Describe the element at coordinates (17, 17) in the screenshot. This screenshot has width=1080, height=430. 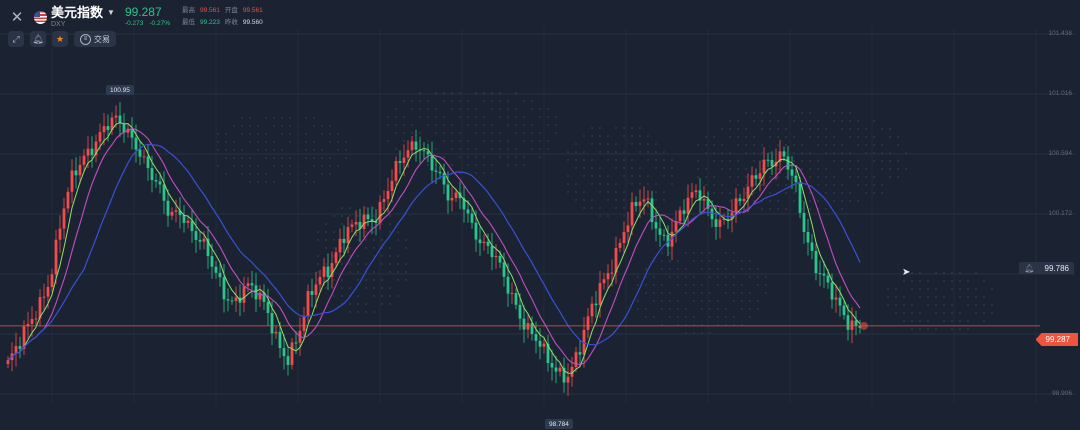
I see `close-icon: ✕` at that location.